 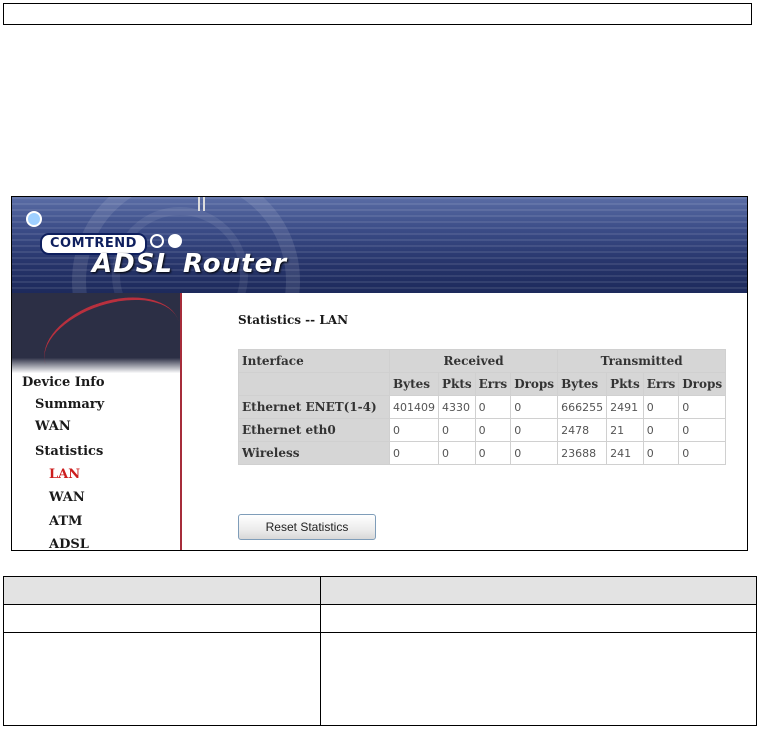 What do you see at coordinates (414, 384) in the screenshot?
I see `header-rx-bytes: Bytes` at bounding box center [414, 384].